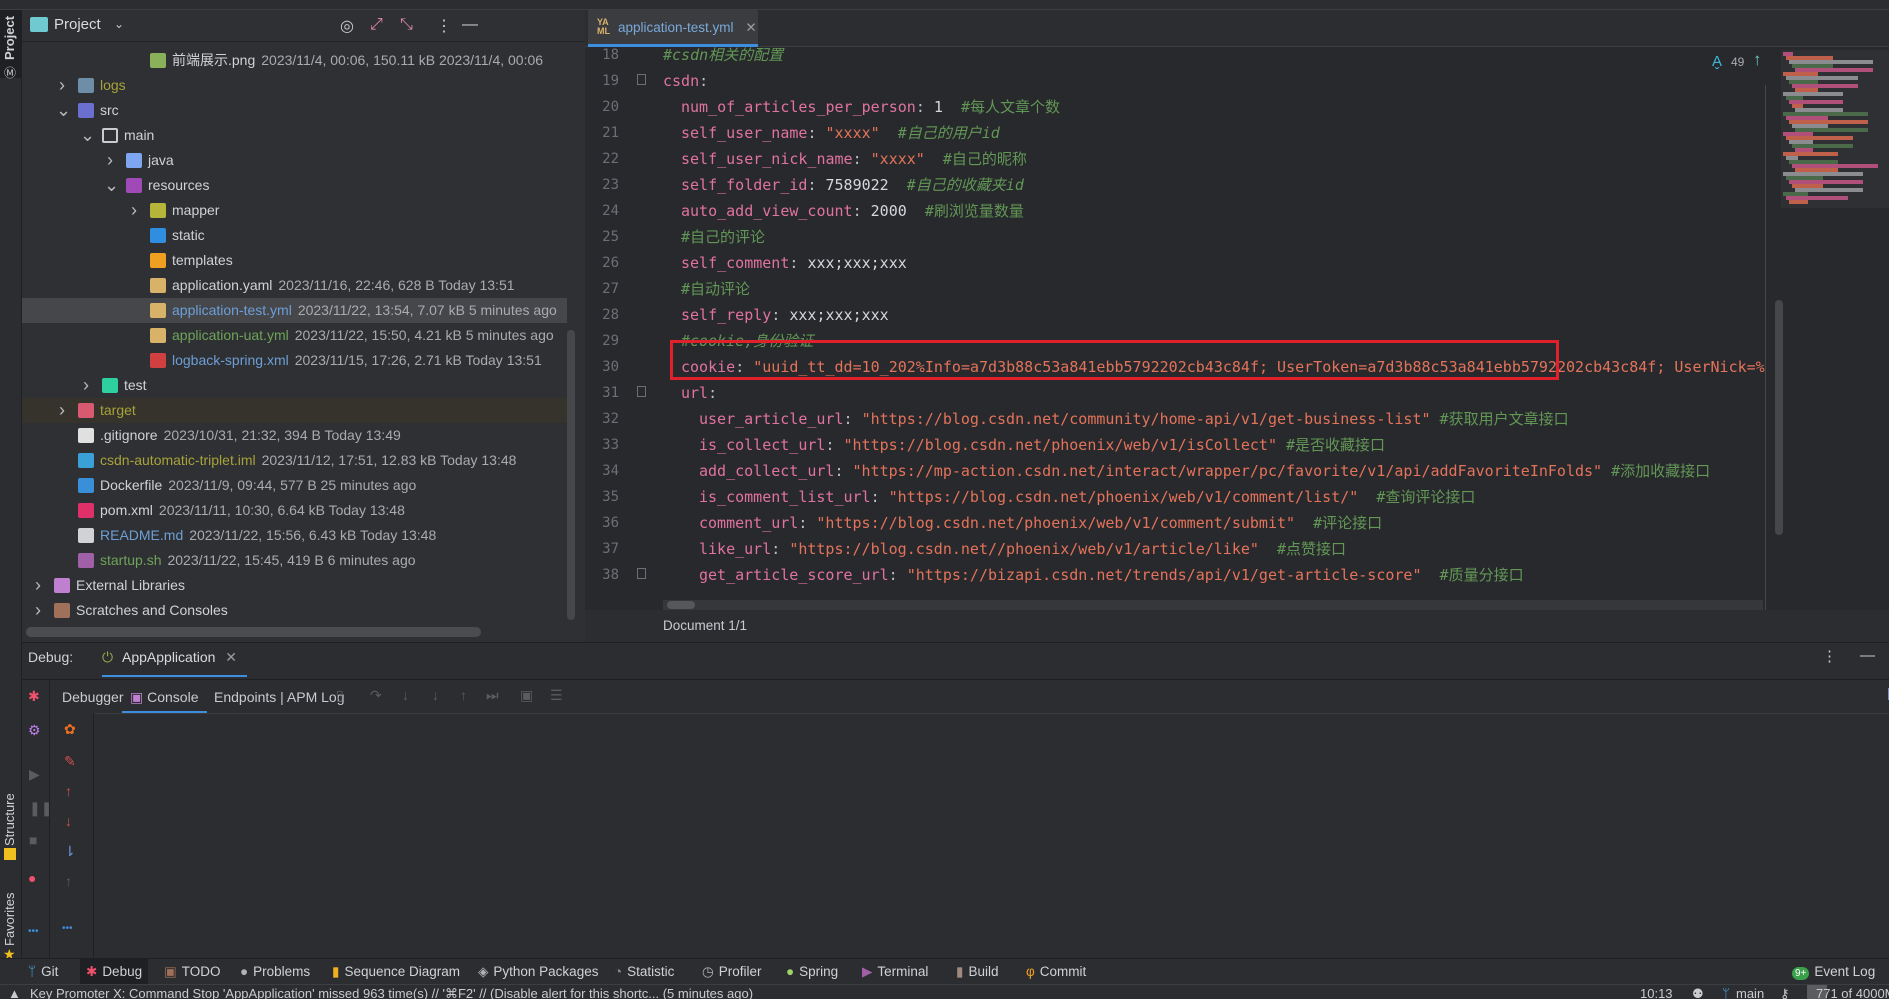 This screenshot has height=999, width=1889. What do you see at coordinates (68, 881) in the screenshot?
I see `scroll-up-icon: ↑` at bounding box center [68, 881].